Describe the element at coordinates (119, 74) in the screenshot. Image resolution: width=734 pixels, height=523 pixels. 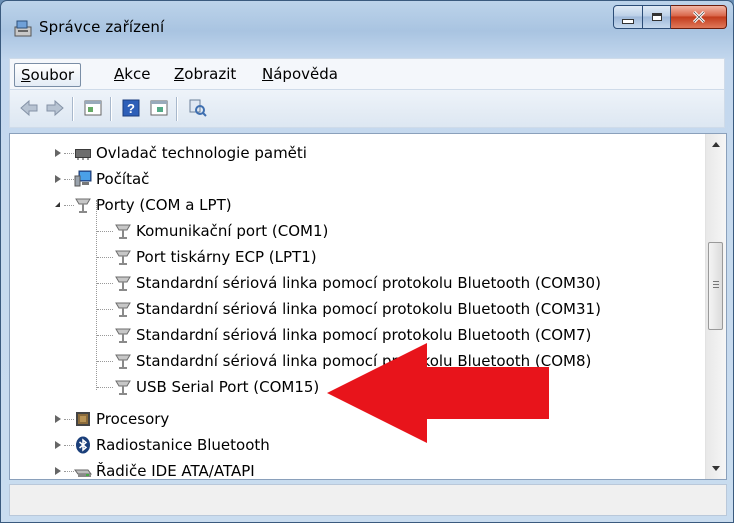
I see `menu-akce-accel: A` at that location.